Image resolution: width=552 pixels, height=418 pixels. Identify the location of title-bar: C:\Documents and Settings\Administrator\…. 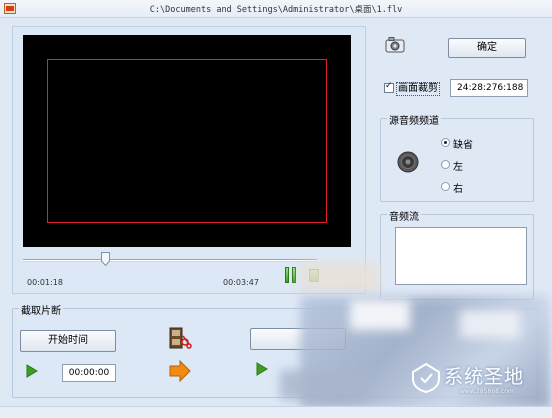
(276, 9).